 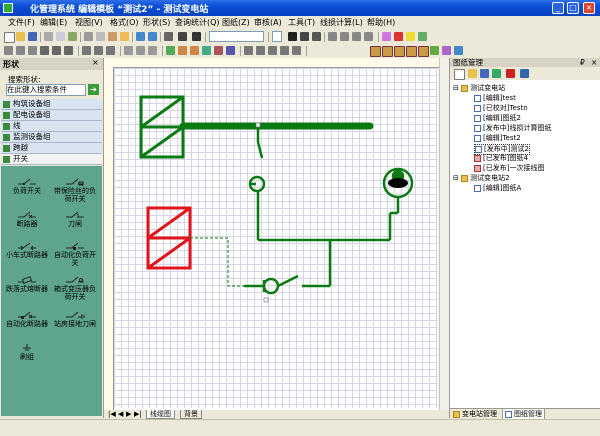 I want to click on pin-icon: ₽, so click(x=582, y=62).